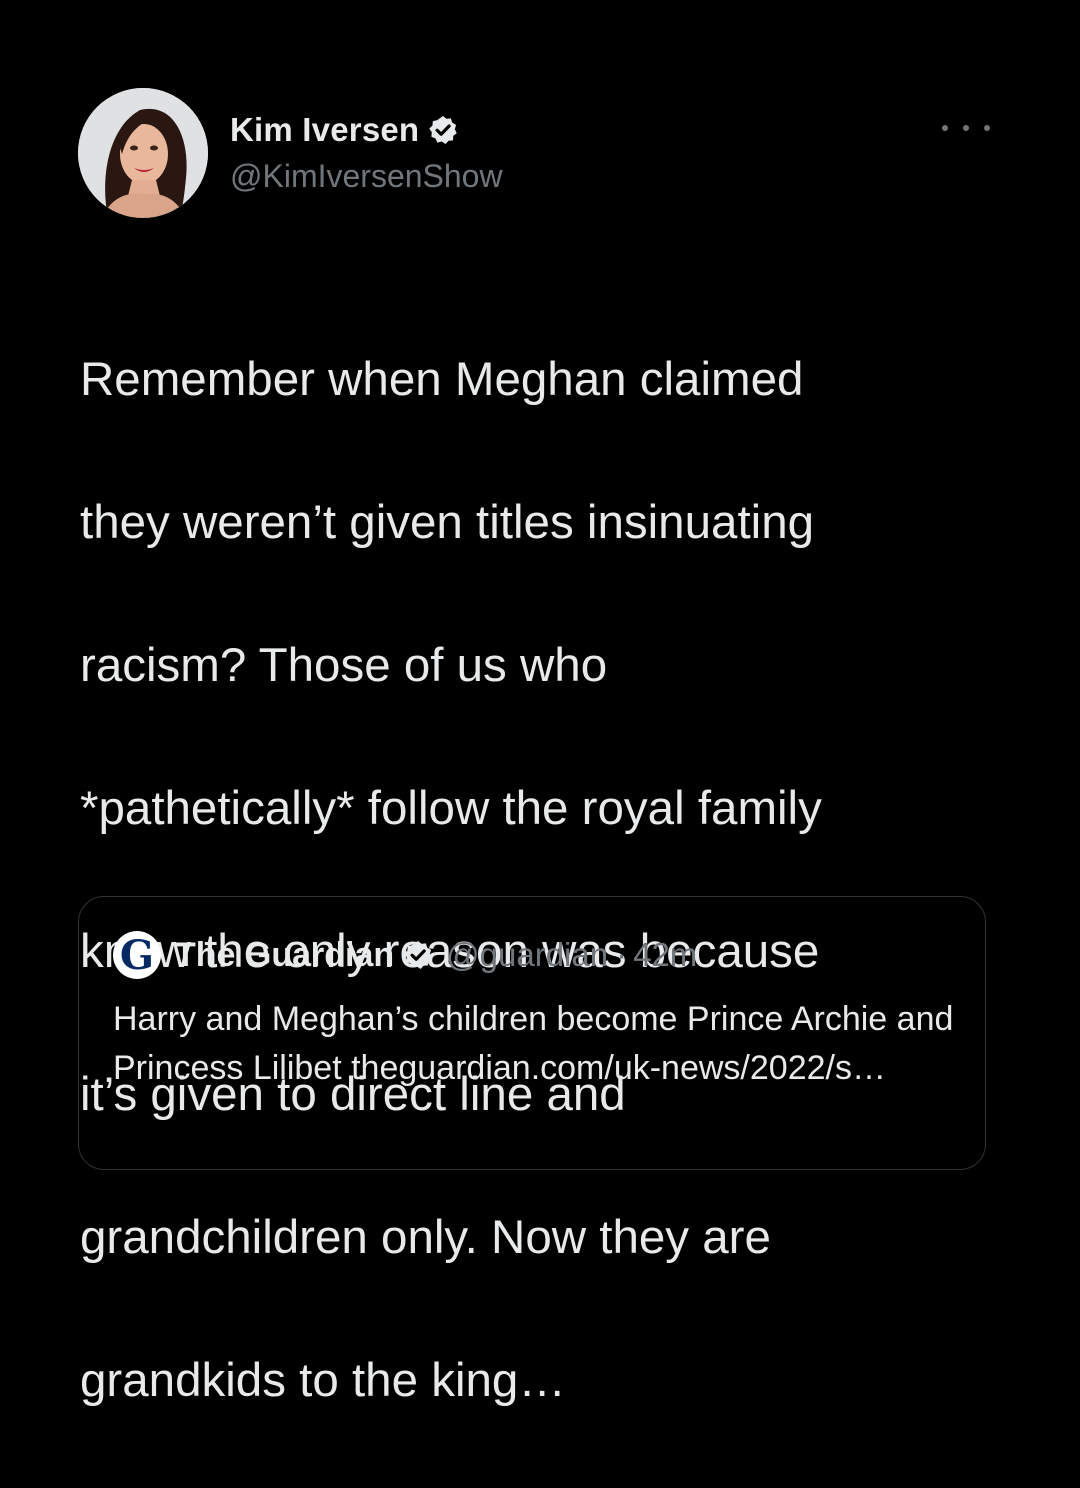  What do you see at coordinates (425, 1237) in the screenshot?
I see `tweet-text-line: grandchildren only. Now they are` at bounding box center [425, 1237].